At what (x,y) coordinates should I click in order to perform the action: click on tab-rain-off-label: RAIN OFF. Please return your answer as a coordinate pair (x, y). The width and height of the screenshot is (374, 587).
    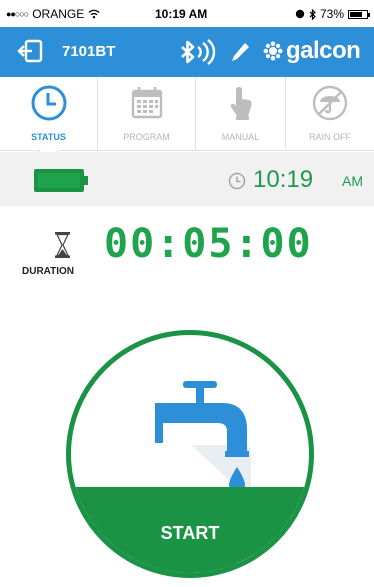
    Looking at the image, I should click on (330, 137).